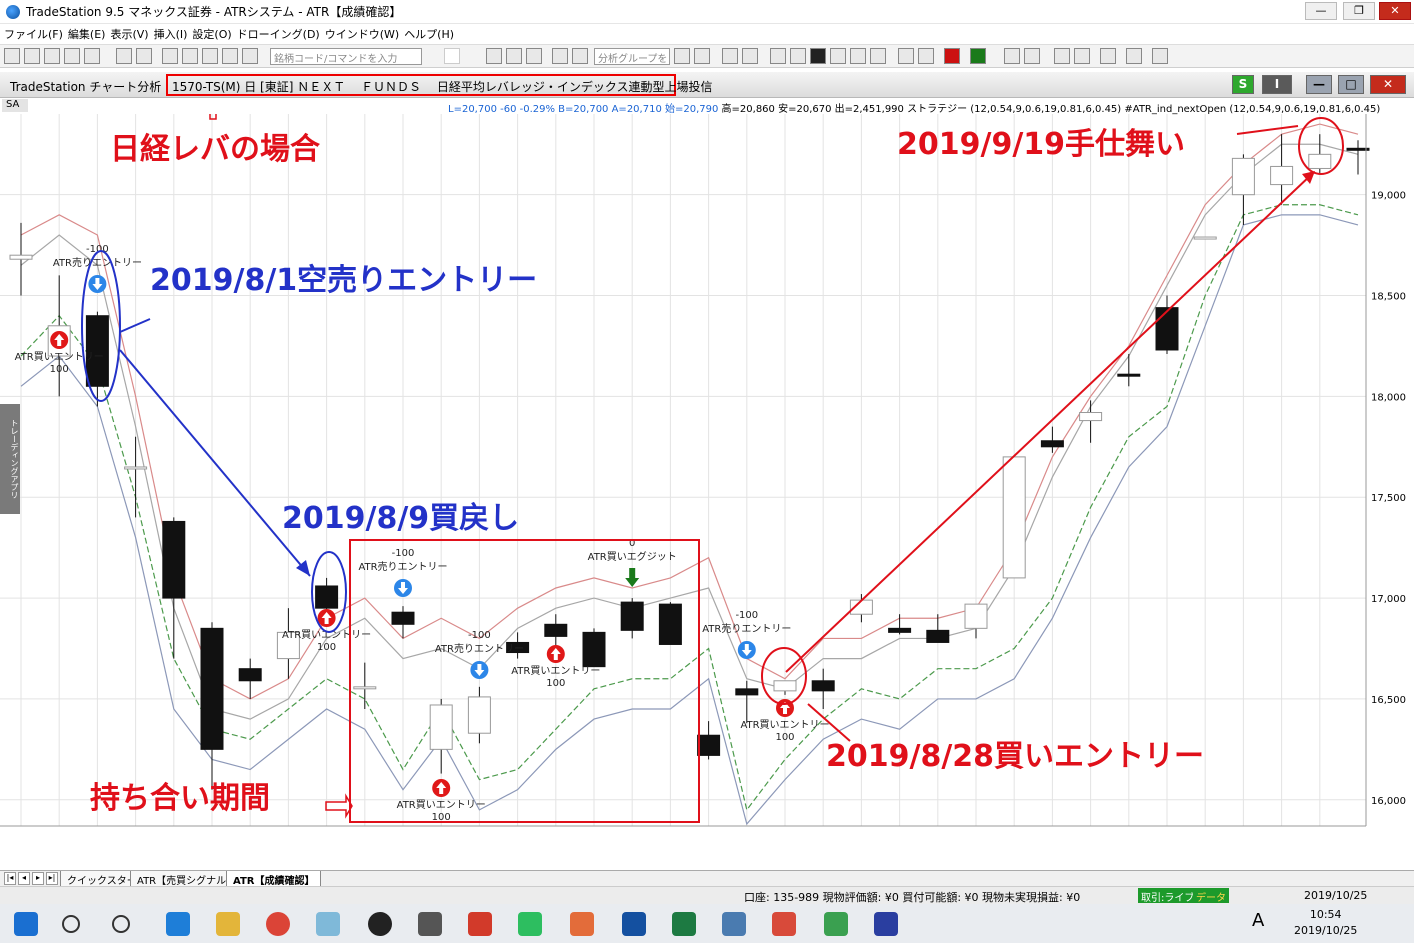 This screenshot has height=943, width=1414. I want to click on chart-app-icon, so click(734, 924).